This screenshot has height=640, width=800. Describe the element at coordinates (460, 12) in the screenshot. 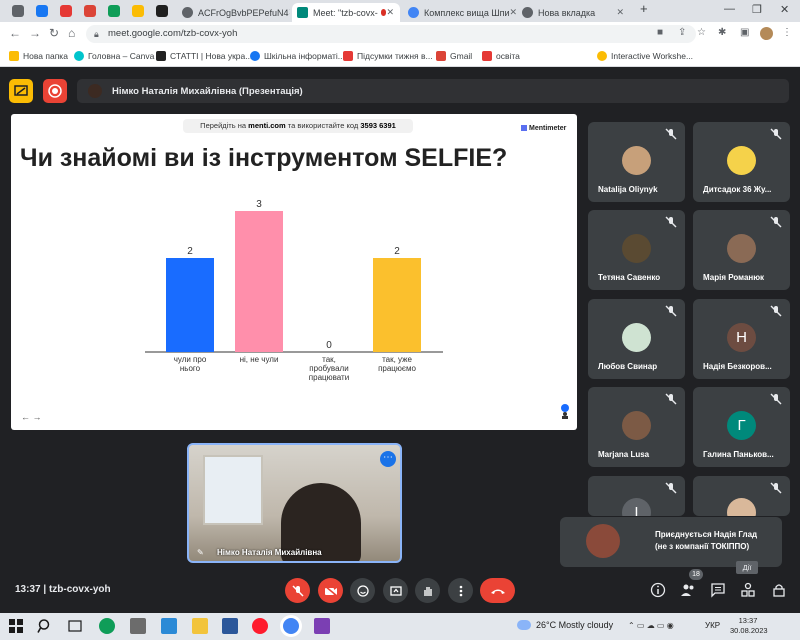

I see `tab-complex: Комплекс вища Шпи ✕` at that location.